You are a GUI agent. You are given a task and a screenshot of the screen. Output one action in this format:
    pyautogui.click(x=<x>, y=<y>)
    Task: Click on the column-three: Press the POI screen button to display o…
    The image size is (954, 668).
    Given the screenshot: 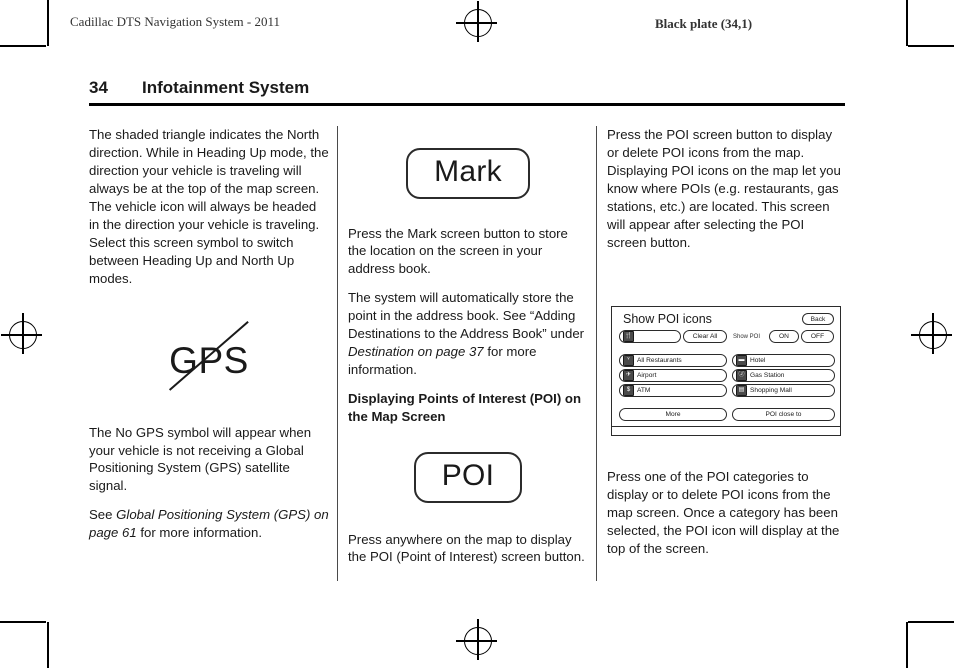 What is the action you would take?
    pyautogui.click(x=727, y=189)
    